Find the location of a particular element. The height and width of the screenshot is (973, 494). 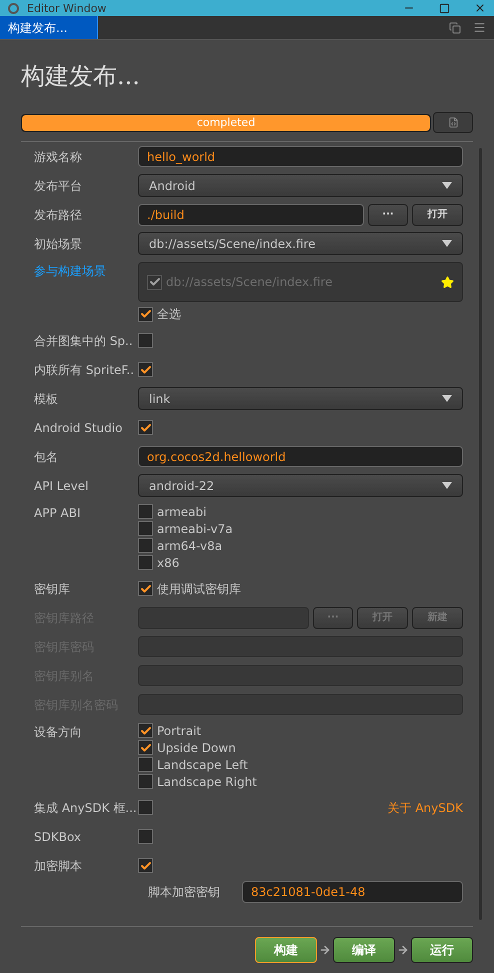

field-label: SDKBox is located at coordinates (58, 837).